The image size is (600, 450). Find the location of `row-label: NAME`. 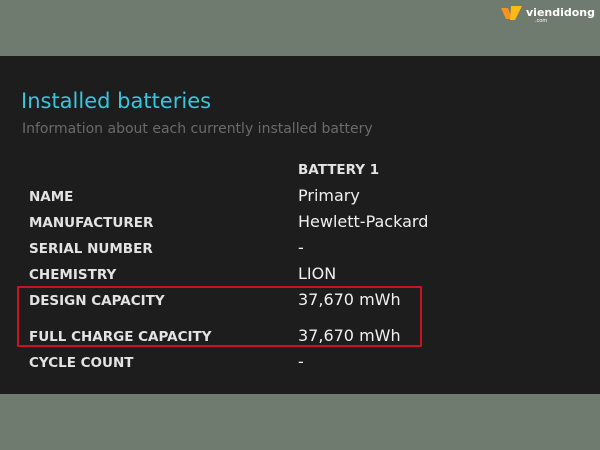

row-label: NAME is located at coordinates (51, 197).